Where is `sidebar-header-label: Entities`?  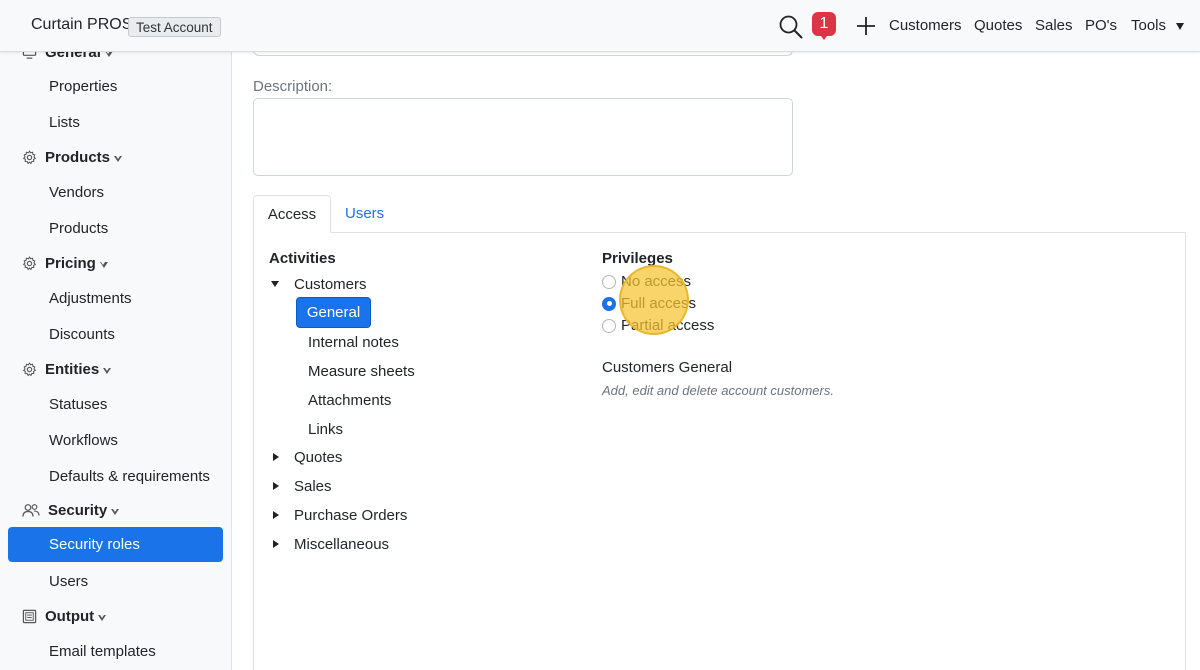 sidebar-header-label: Entities is located at coordinates (72, 369).